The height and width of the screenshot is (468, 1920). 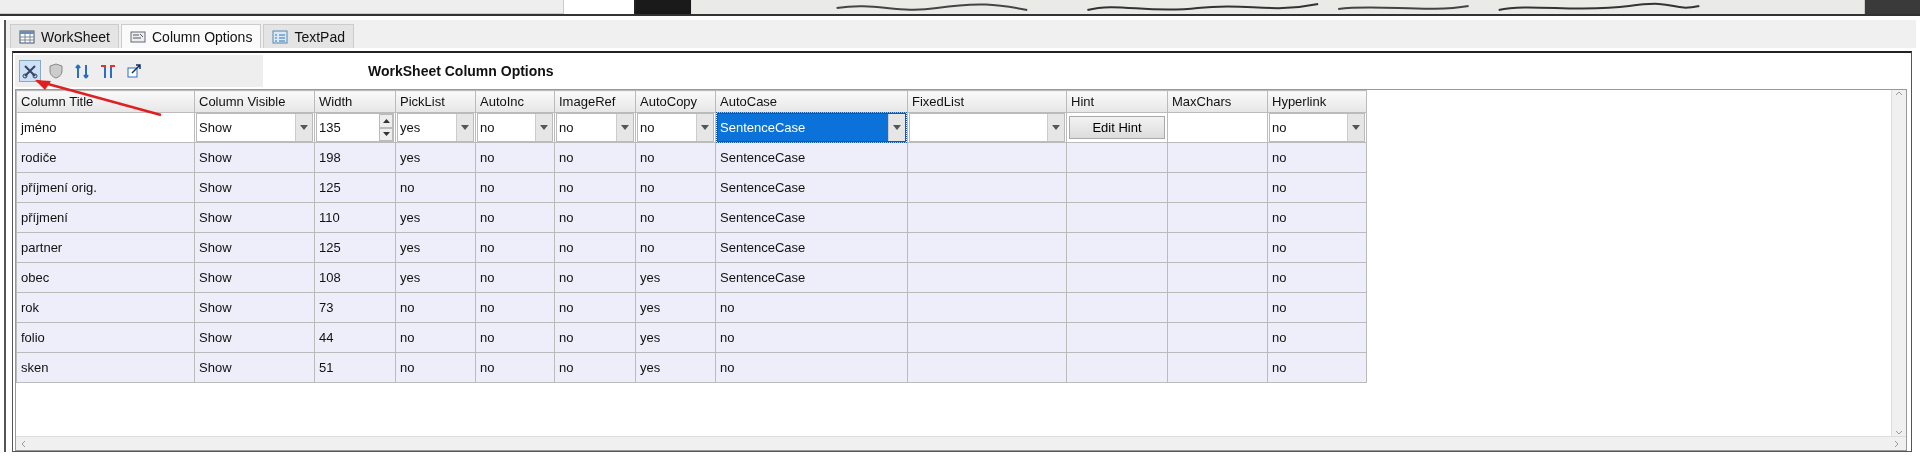 What do you see at coordinates (386, 120) in the screenshot?
I see `spin-up-icon` at bounding box center [386, 120].